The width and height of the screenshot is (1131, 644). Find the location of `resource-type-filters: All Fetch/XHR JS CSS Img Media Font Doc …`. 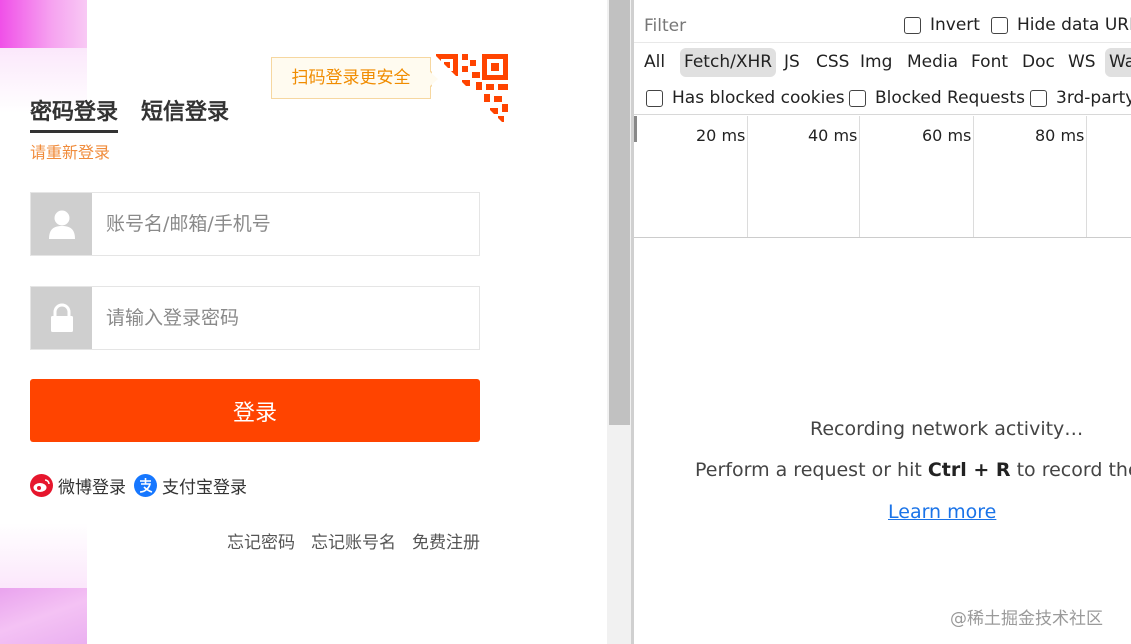

resource-type-filters: All Fetch/XHR JS CSS Img Media Font Doc … is located at coordinates (882, 62).